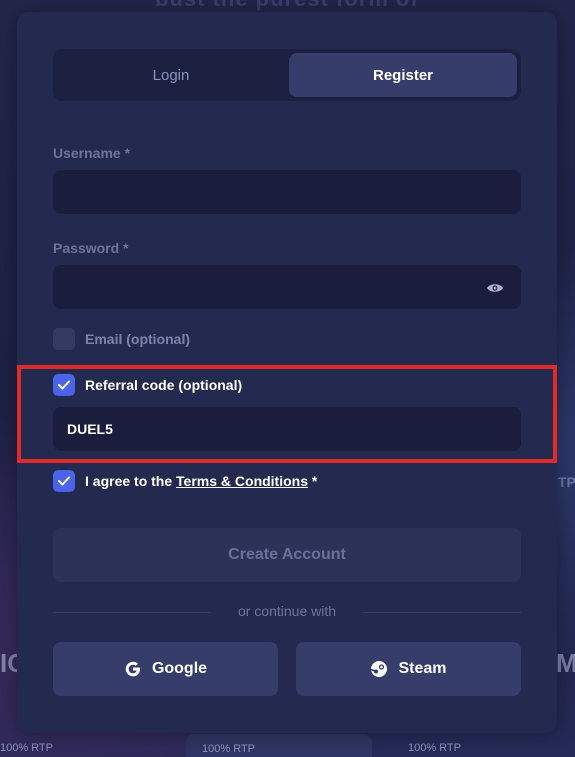 The image size is (575, 757). Describe the element at coordinates (442, 612) in the screenshot. I see `divider-right` at that location.